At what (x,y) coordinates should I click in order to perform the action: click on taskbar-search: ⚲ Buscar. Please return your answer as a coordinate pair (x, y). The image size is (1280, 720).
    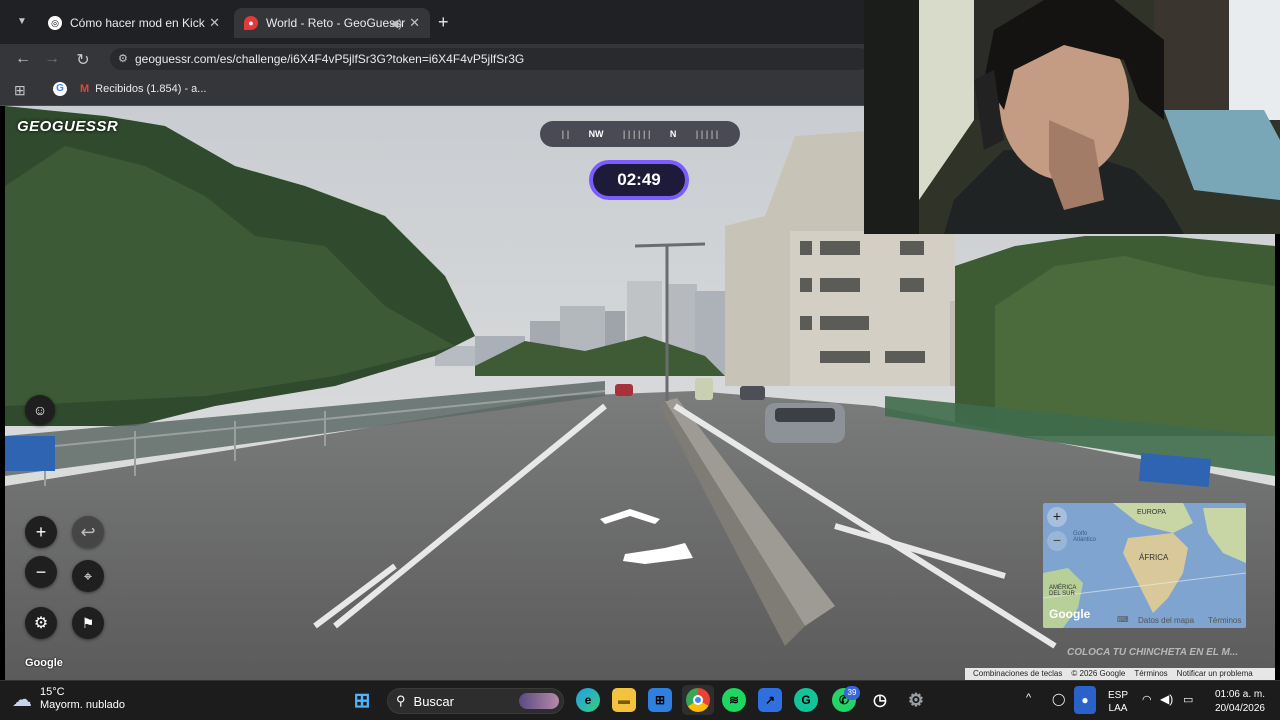
    Looking at the image, I should click on (475, 701).